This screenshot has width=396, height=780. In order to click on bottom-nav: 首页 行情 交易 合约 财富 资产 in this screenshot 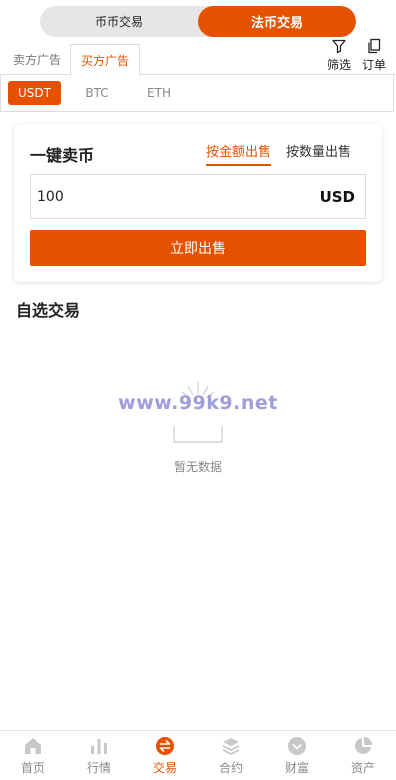, I will do `click(198, 755)`.